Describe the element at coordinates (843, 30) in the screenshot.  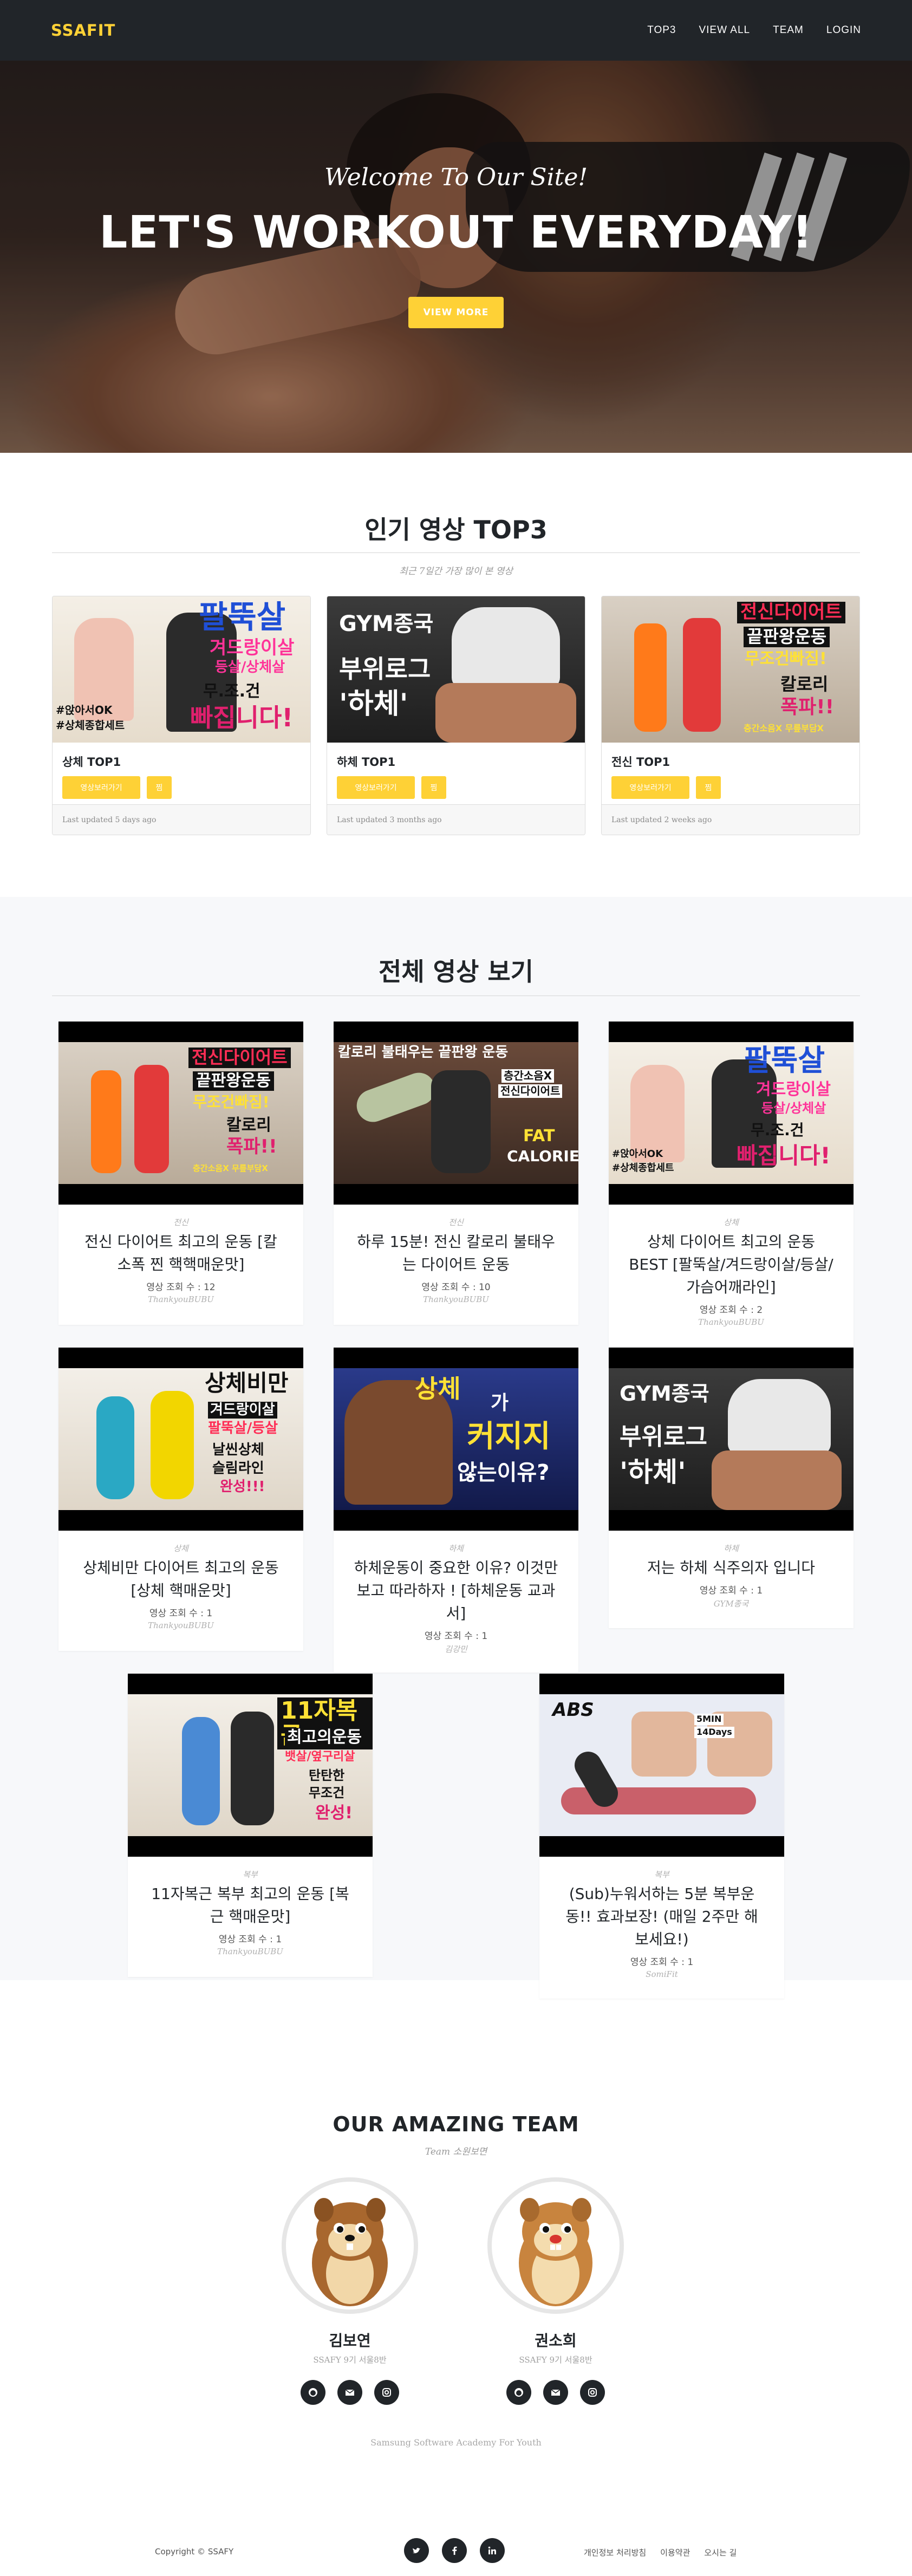
I see `nav-link-login: LOGIN` at that location.